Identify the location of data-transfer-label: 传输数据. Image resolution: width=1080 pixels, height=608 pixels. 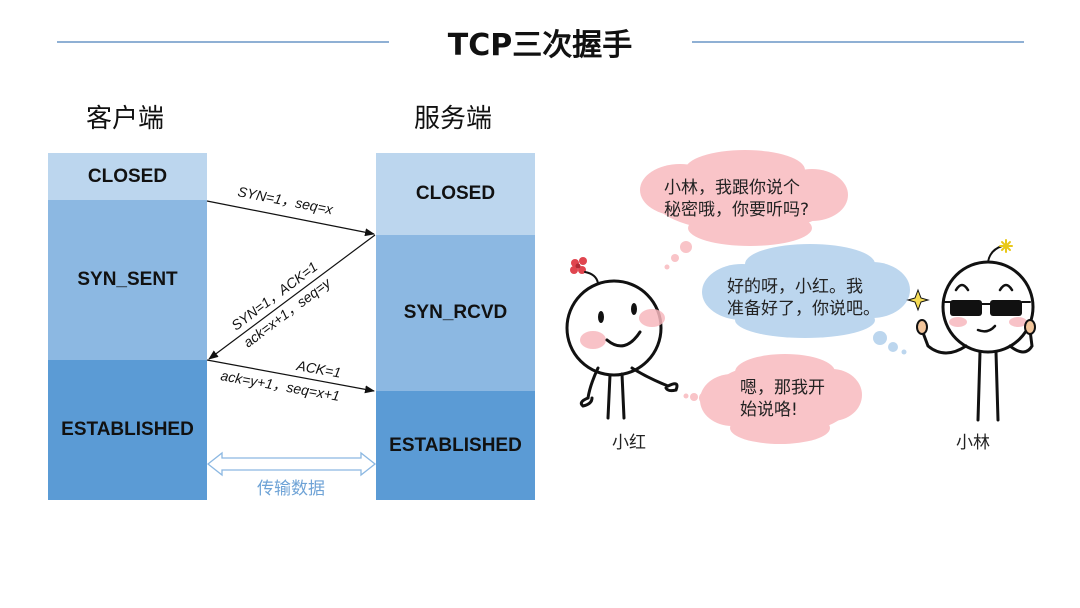
(291, 489).